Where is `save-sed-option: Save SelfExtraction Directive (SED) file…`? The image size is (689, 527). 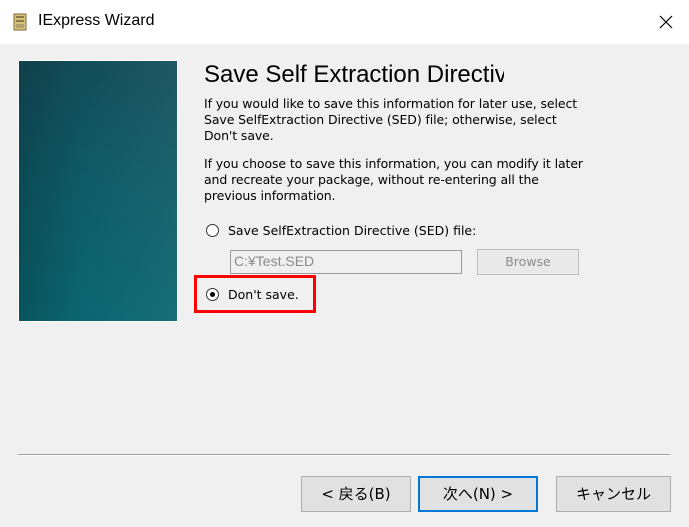
save-sed-option: Save SelfExtraction Directive (SED) file… is located at coordinates (341, 230).